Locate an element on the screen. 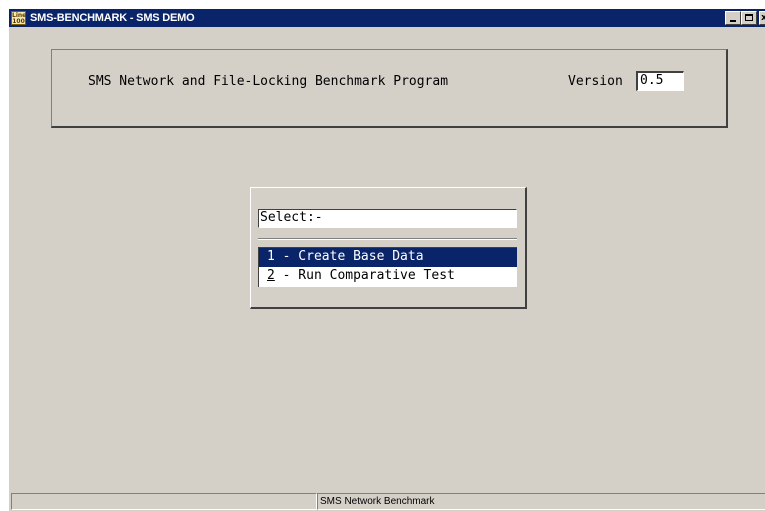 This screenshot has width=765, height=511. status-pane-left is located at coordinates (164, 501).